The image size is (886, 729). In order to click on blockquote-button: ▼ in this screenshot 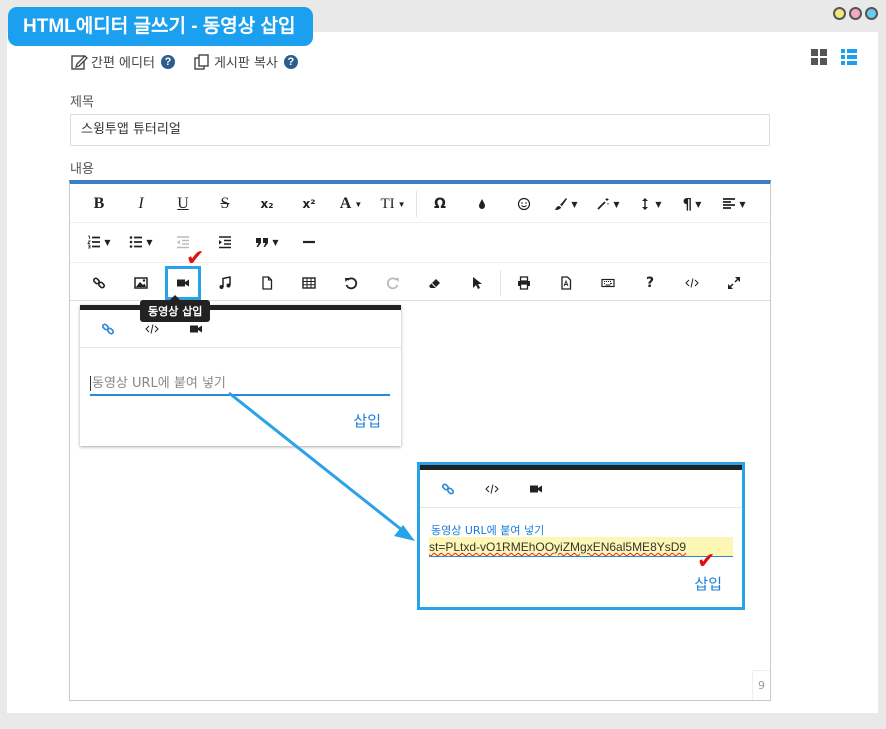, I will do `click(267, 242)`.